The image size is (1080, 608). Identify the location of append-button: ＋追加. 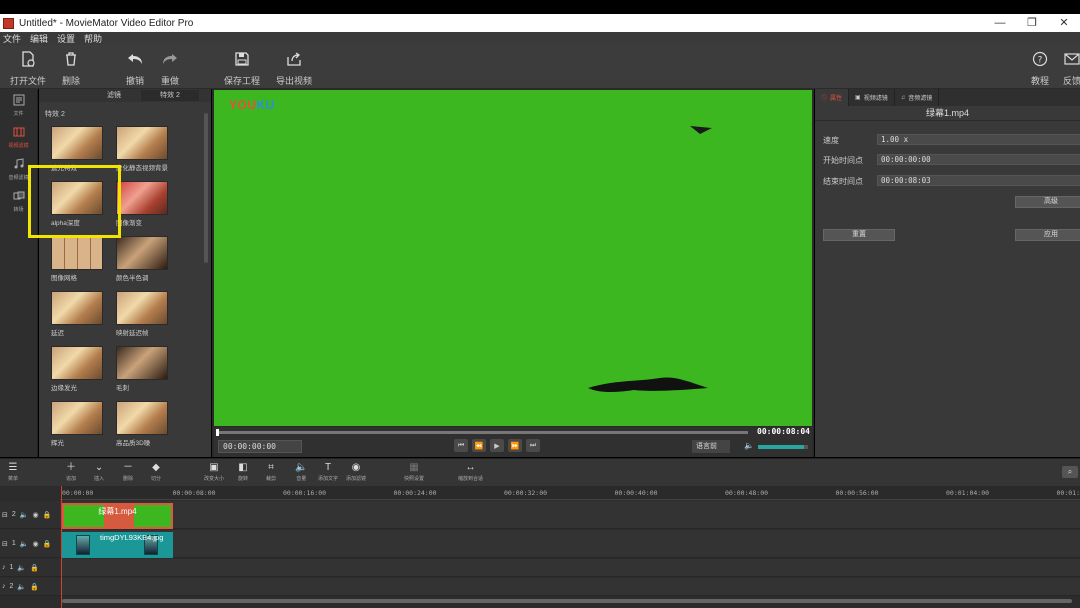
(71, 472).